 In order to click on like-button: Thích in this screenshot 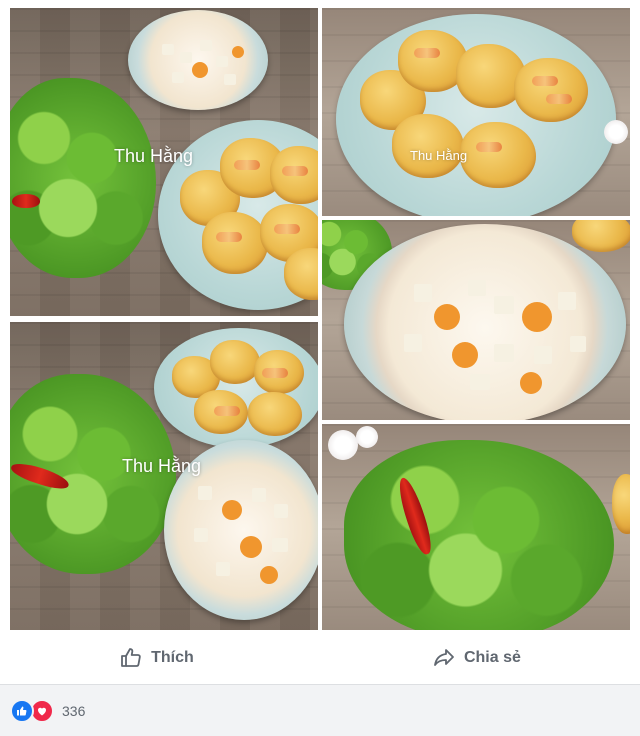, I will do `click(156, 658)`.